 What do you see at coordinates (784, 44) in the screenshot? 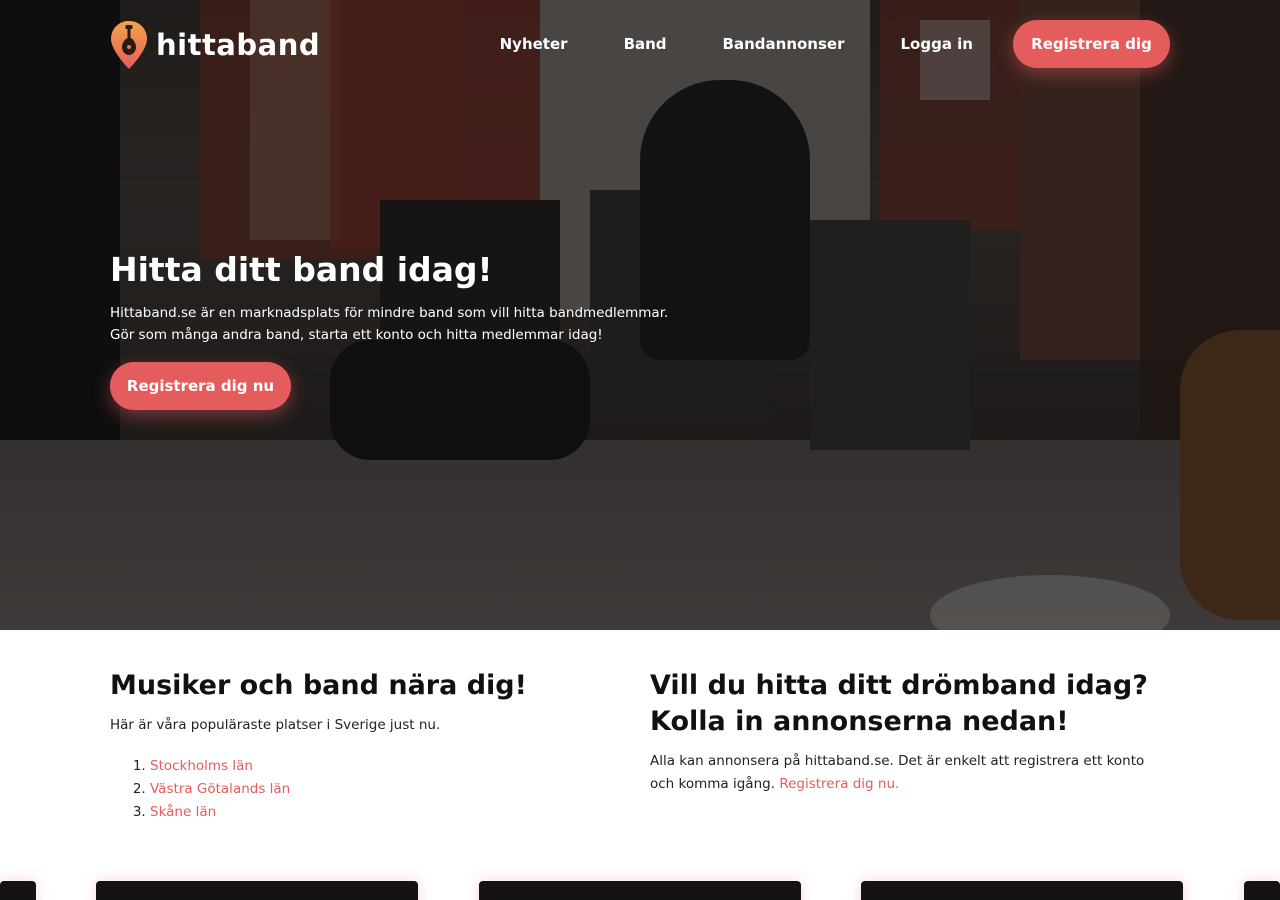
I see `nav-link-bandannonser: Bandannonser` at bounding box center [784, 44].